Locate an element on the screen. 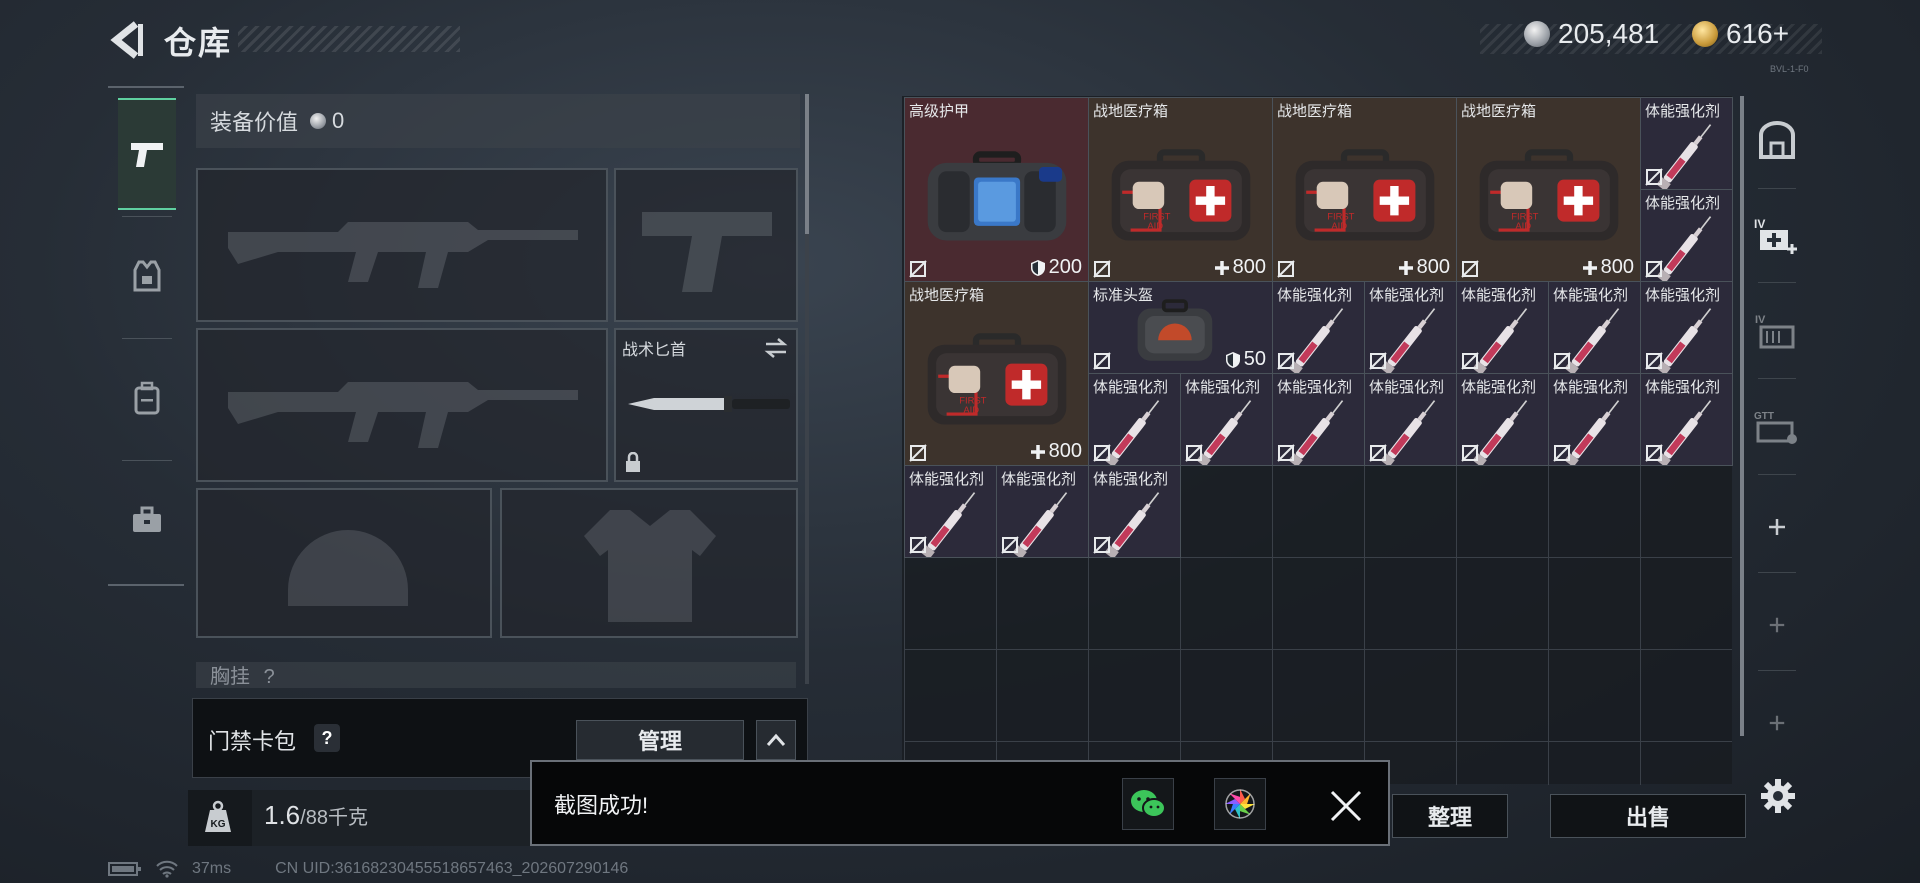 This screenshot has height=883, width=1920. silver-coin-icon is located at coordinates (318, 121).